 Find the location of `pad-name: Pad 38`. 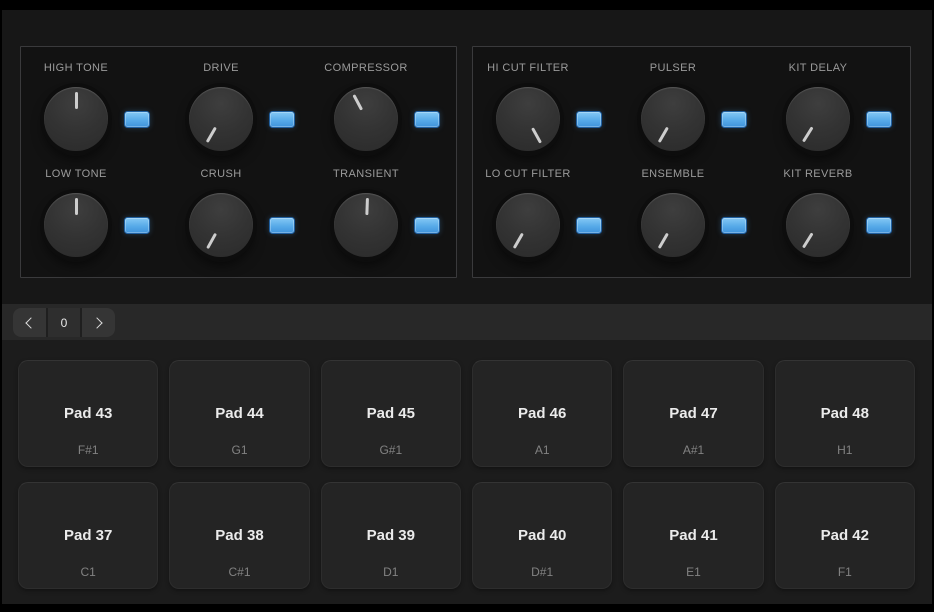

pad-name: Pad 38 is located at coordinates (239, 535).